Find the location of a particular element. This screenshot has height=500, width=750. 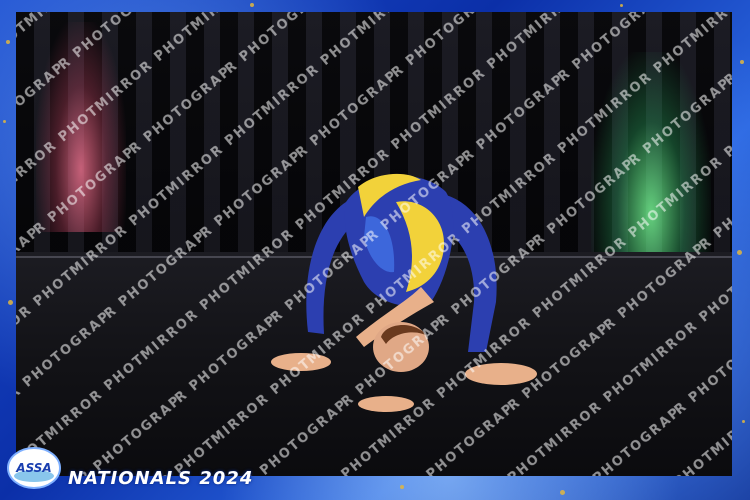

green-stage-light is located at coordinates (651, 167).